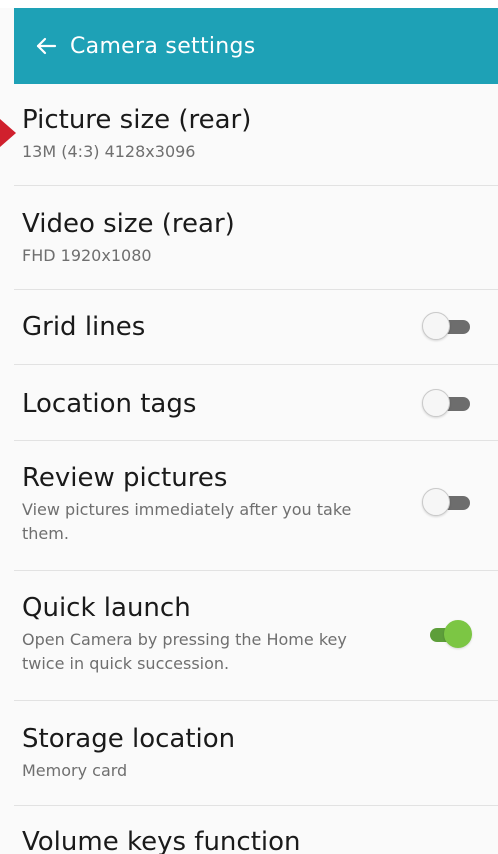 The height and width of the screenshot is (854, 498). I want to click on back-button, so click(46, 46).